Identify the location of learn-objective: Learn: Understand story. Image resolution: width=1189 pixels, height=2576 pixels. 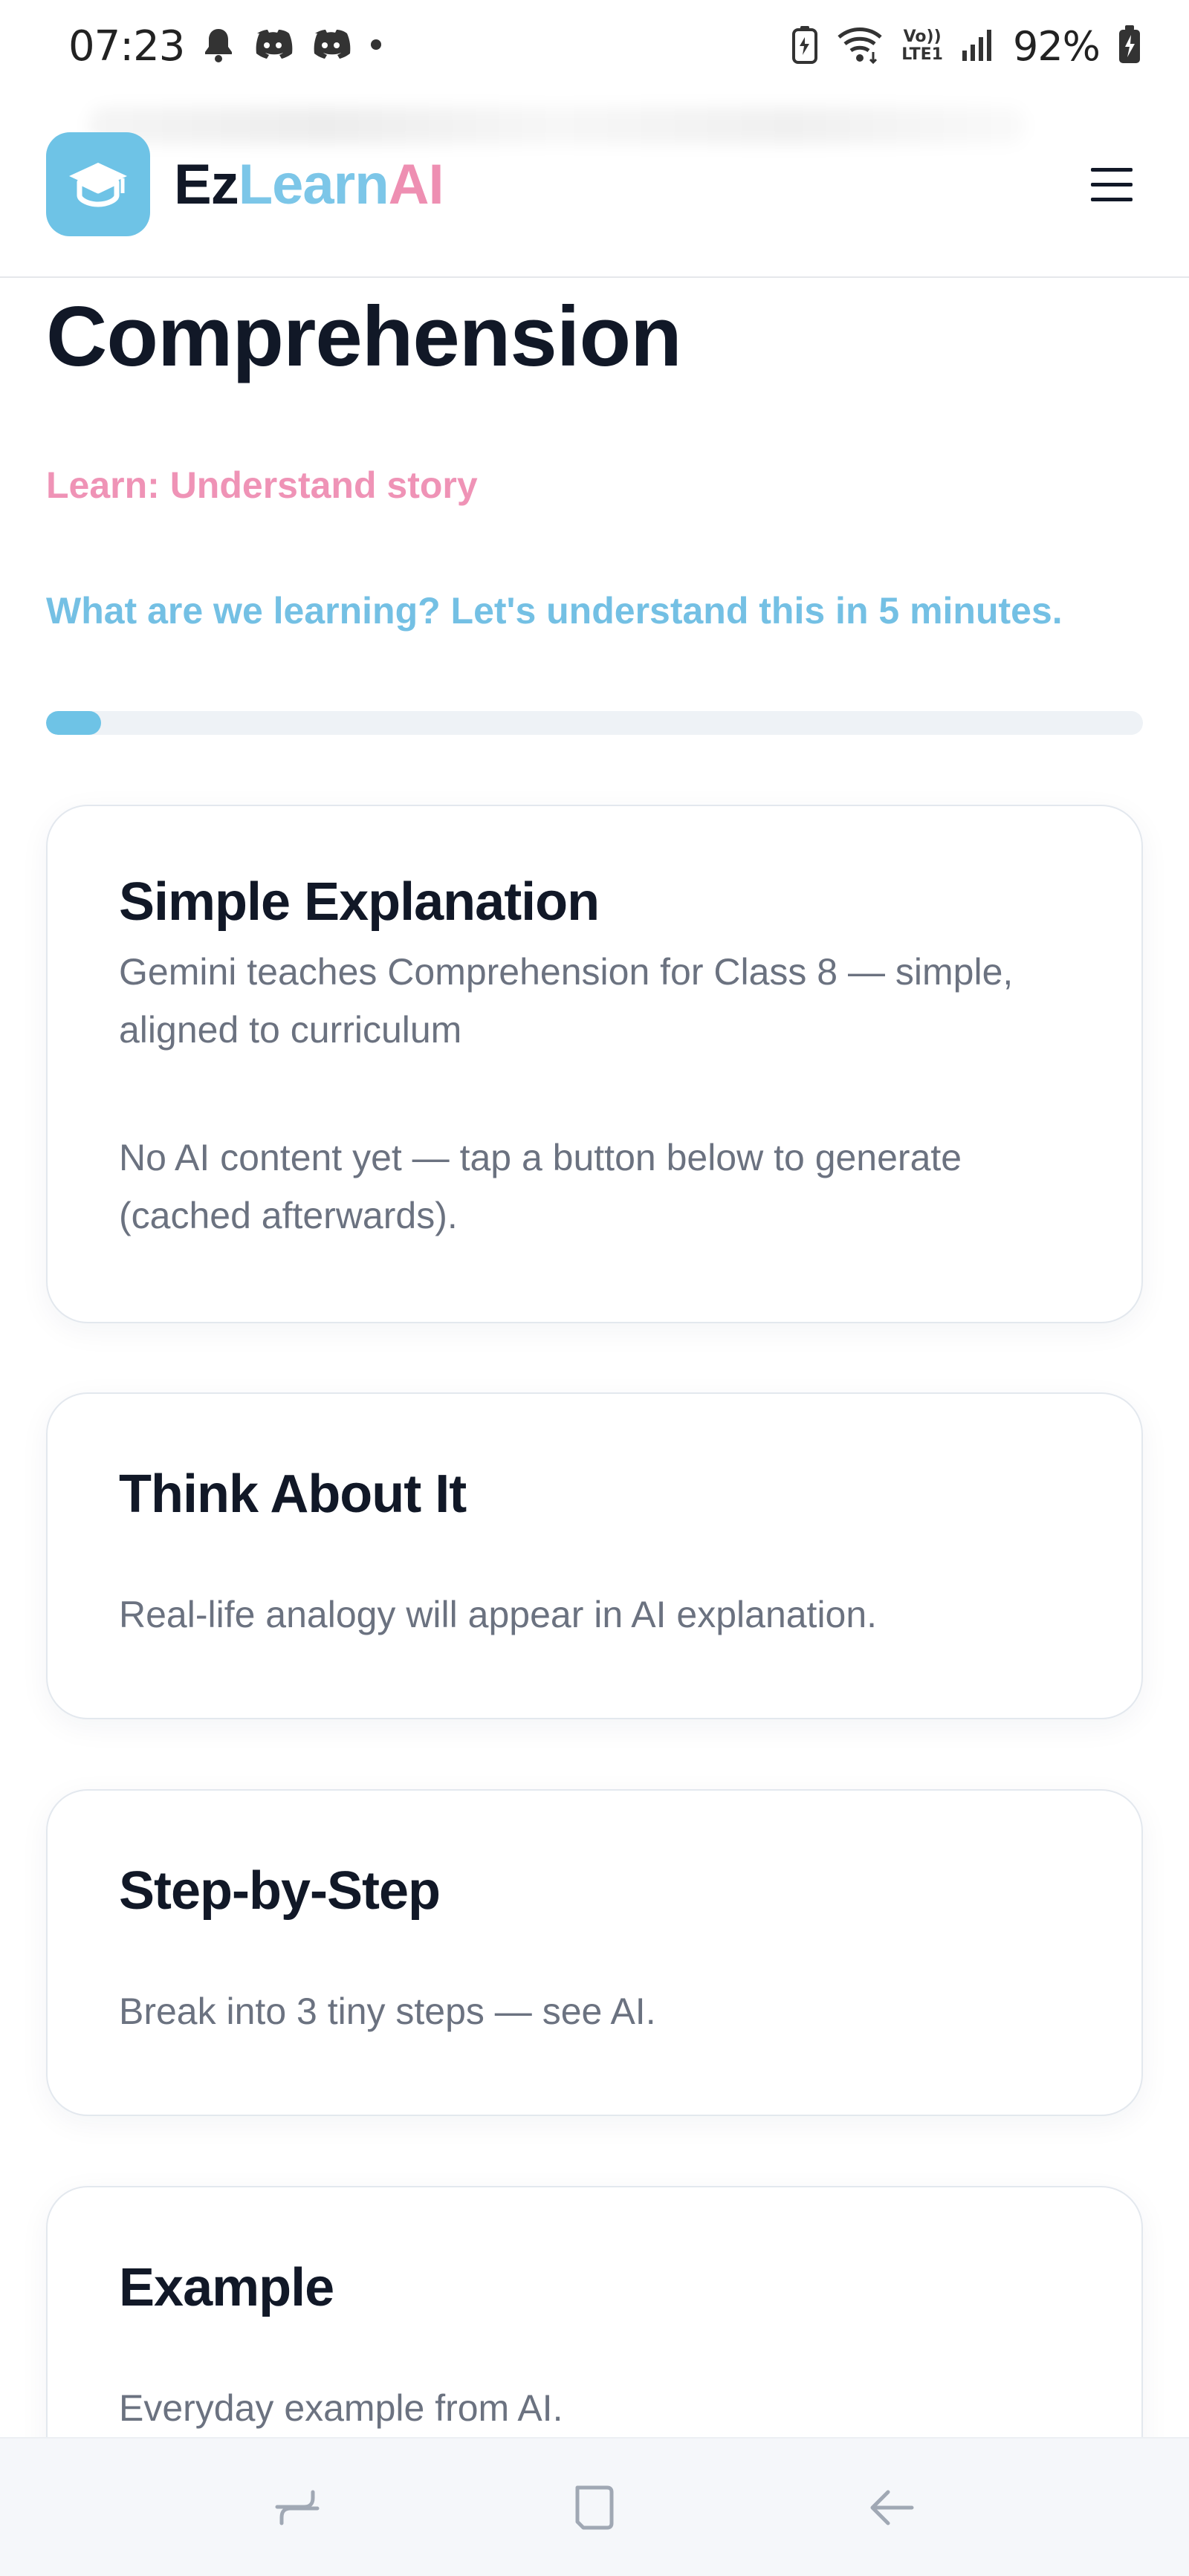
(262, 485).